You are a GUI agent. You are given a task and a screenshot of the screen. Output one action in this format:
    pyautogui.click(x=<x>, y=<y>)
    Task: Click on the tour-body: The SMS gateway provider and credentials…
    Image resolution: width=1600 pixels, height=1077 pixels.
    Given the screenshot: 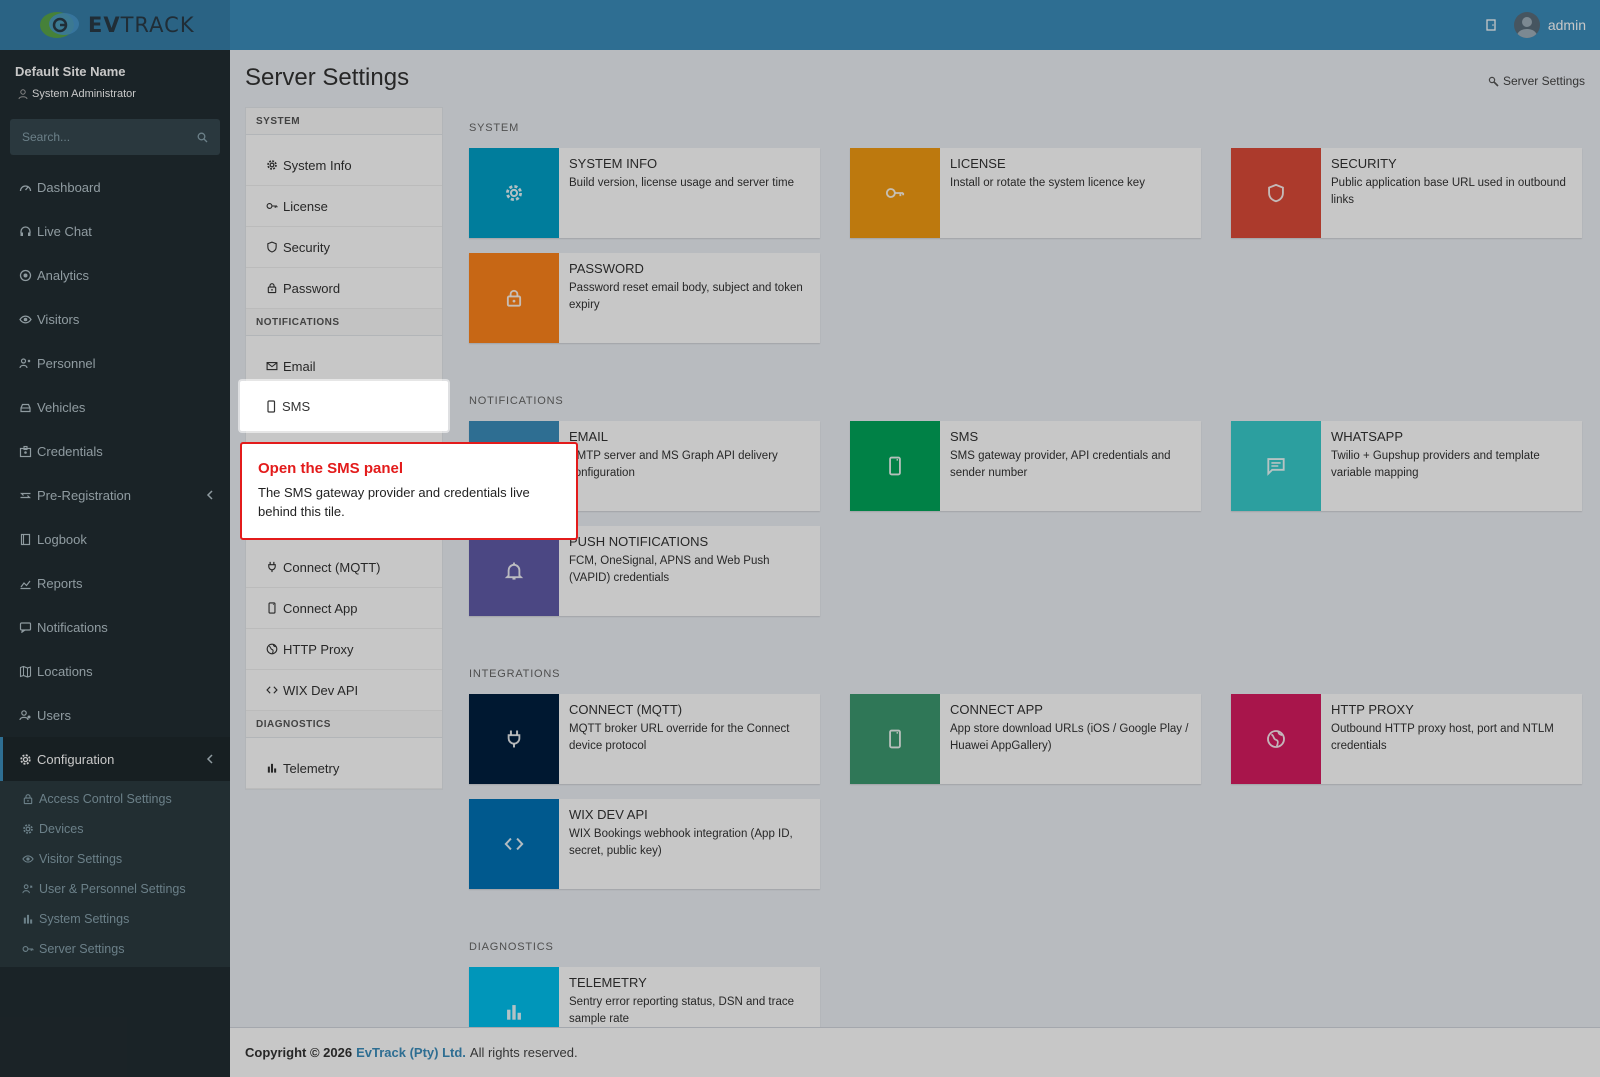 What is the action you would take?
    pyautogui.click(x=394, y=502)
    